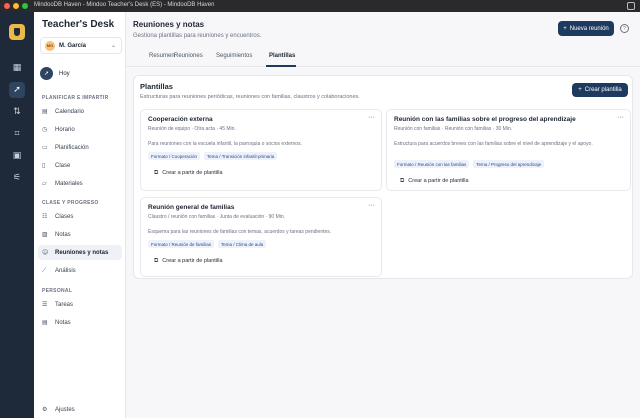 This screenshot has width=640, height=418. Describe the element at coordinates (80, 129) in the screenshot. I see `sidebar-item-horario: ◷ Horario` at that location.